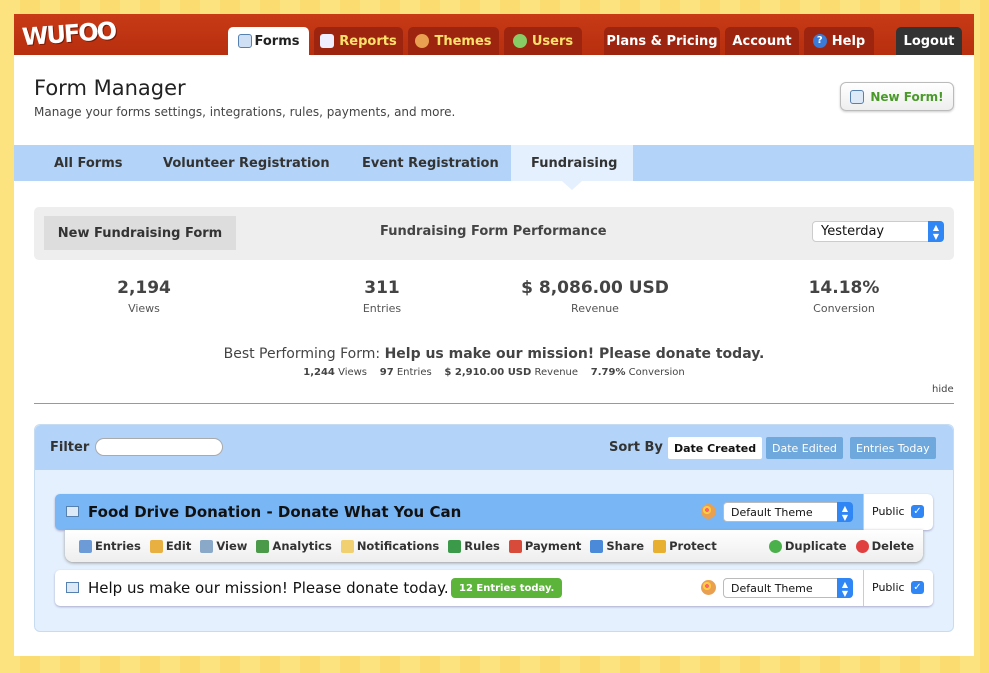 Image resolution: width=989 pixels, height=673 pixels. I want to click on new-form-button: New Form!, so click(897, 96).